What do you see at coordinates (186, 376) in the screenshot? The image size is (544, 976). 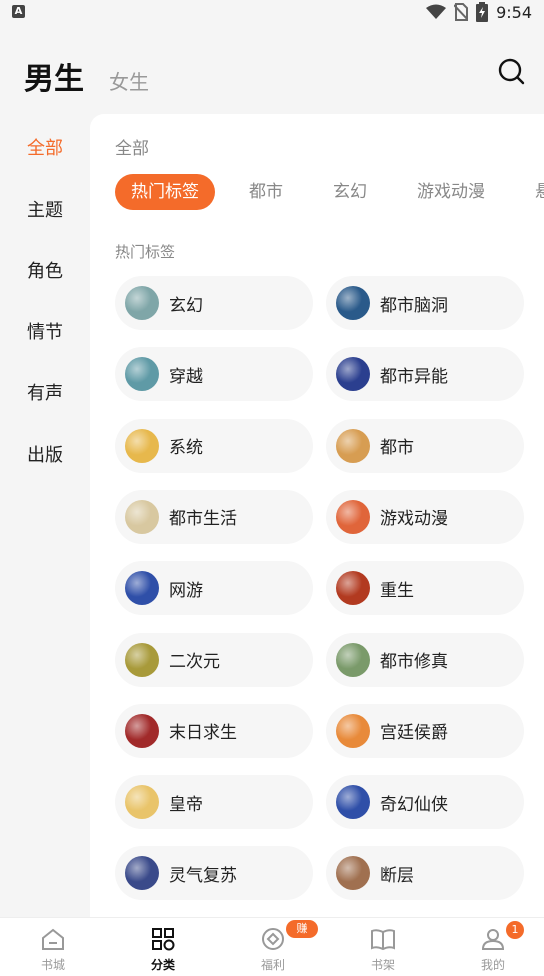 I see `tag-label: 穿越` at bounding box center [186, 376].